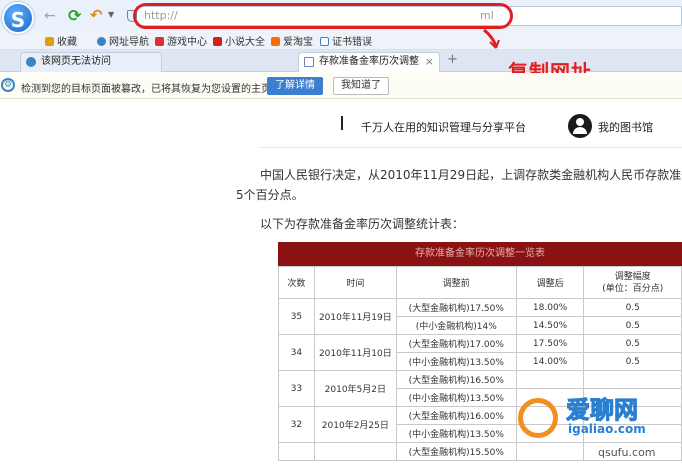 This screenshot has width=682, height=467. What do you see at coordinates (456, 282) in the screenshot?
I see `header-before: 调整前` at bounding box center [456, 282].